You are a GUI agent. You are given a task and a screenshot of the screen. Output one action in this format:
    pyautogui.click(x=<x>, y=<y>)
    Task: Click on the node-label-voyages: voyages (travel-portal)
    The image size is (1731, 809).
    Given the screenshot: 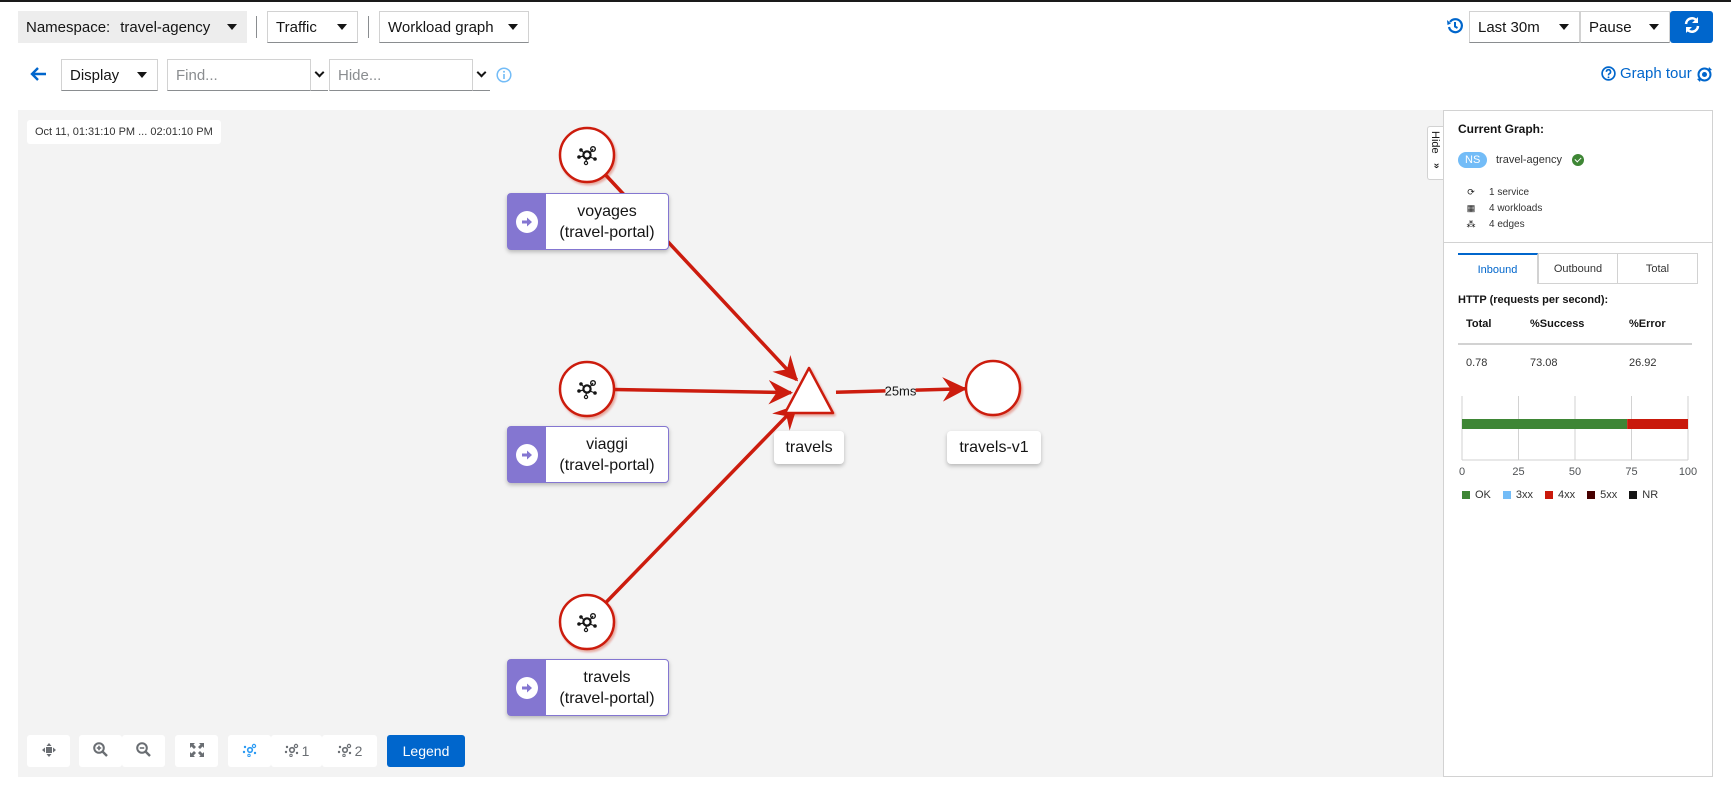 What is the action you would take?
    pyautogui.click(x=588, y=221)
    